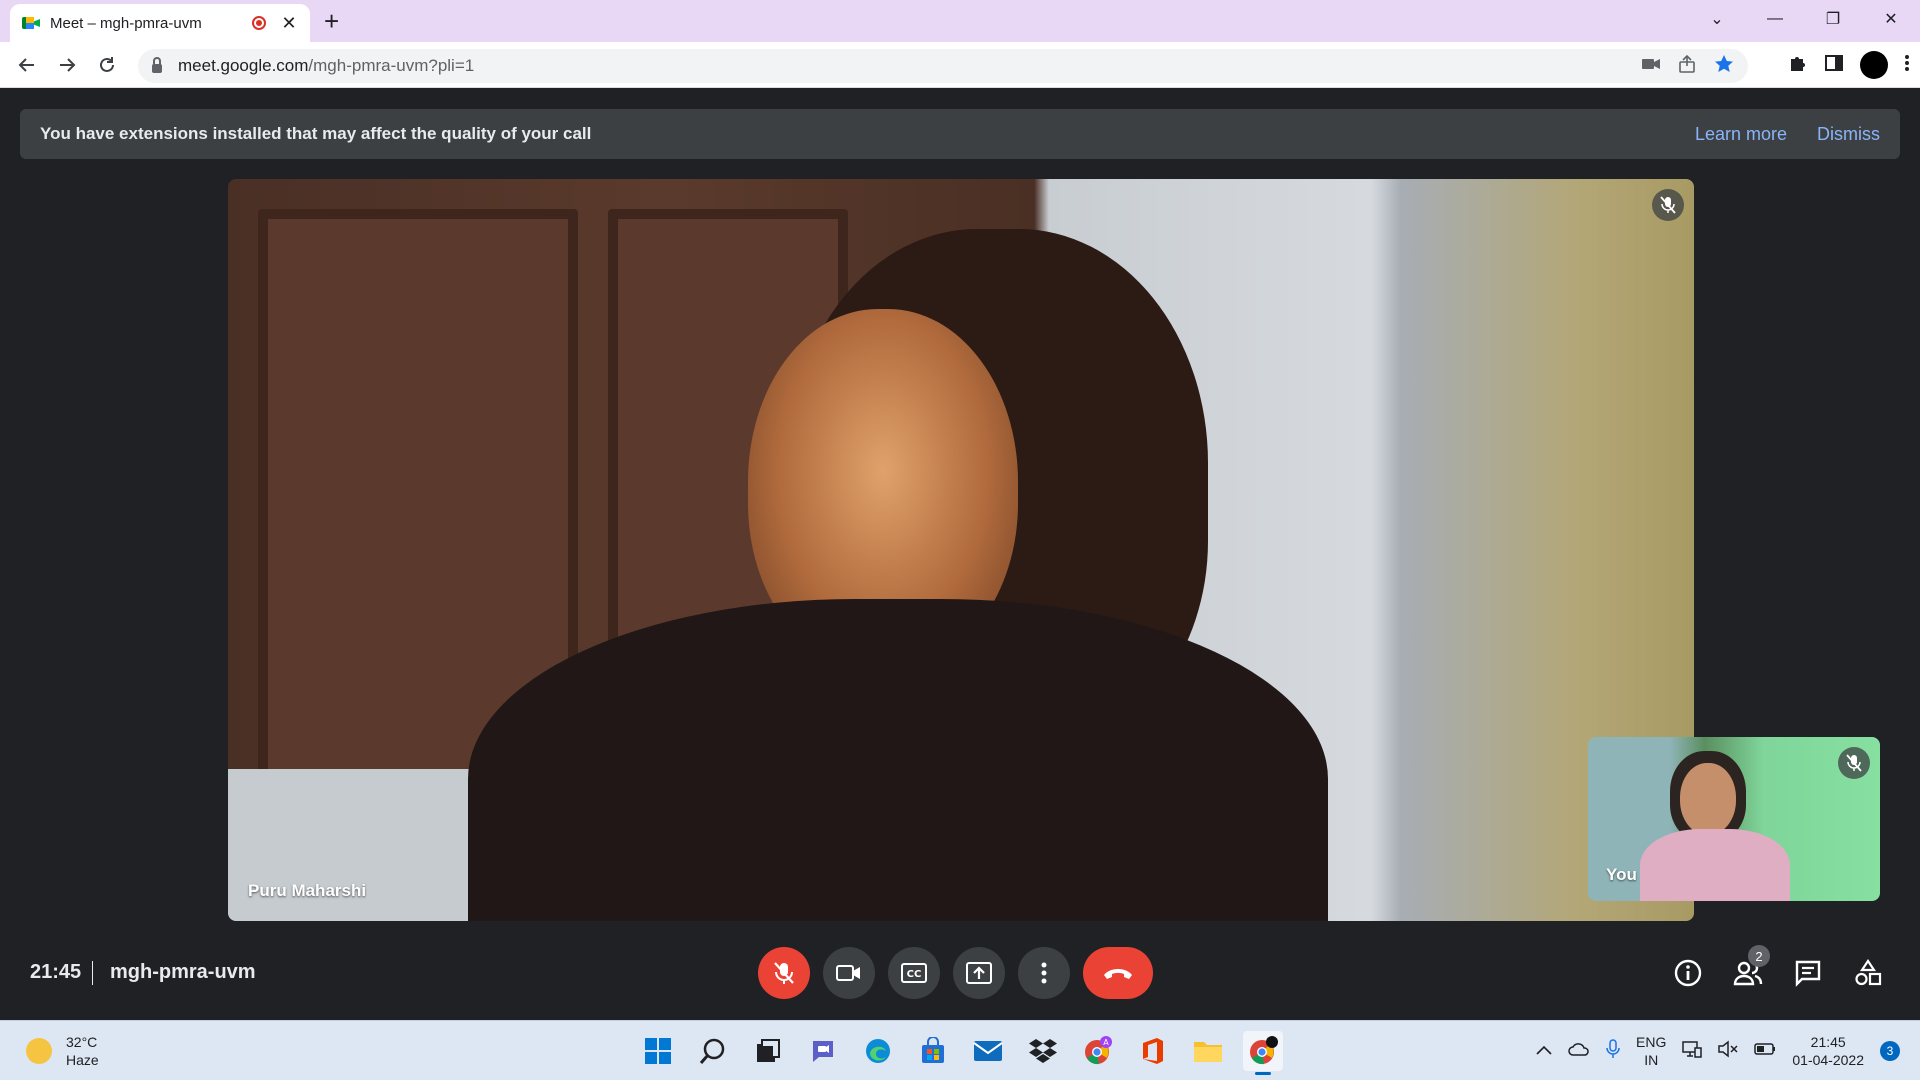 The width and height of the screenshot is (1920, 1080). What do you see at coordinates (1544, 1051) in the screenshot?
I see `show-hidden-icons-chevron-icon` at bounding box center [1544, 1051].